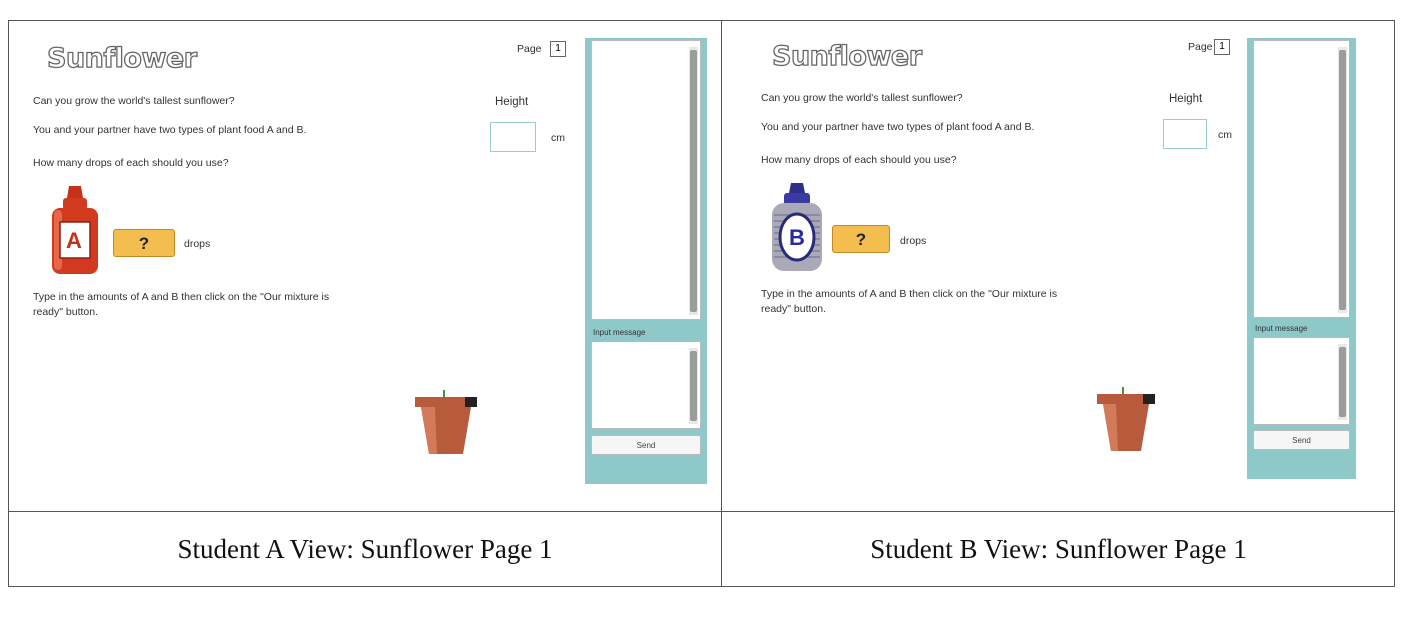  Describe the element at coordinates (861, 239) in the screenshot. I see `drops-b-button: ?` at that location.